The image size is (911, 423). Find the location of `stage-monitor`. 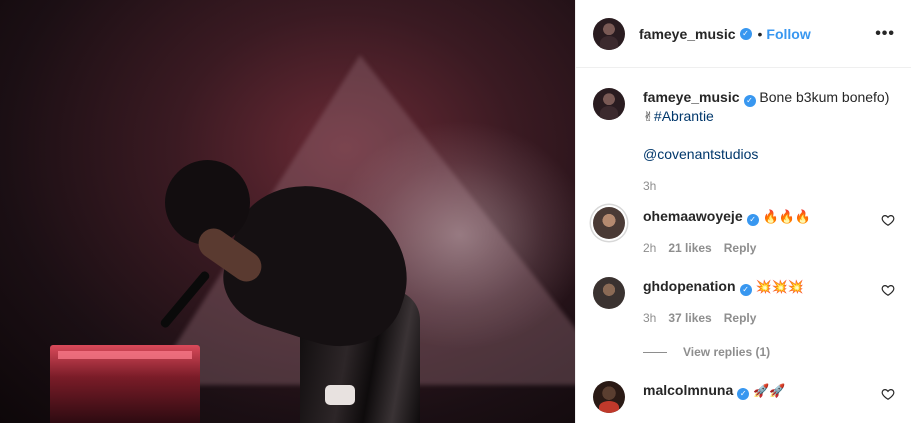

stage-monitor is located at coordinates (125, 384).